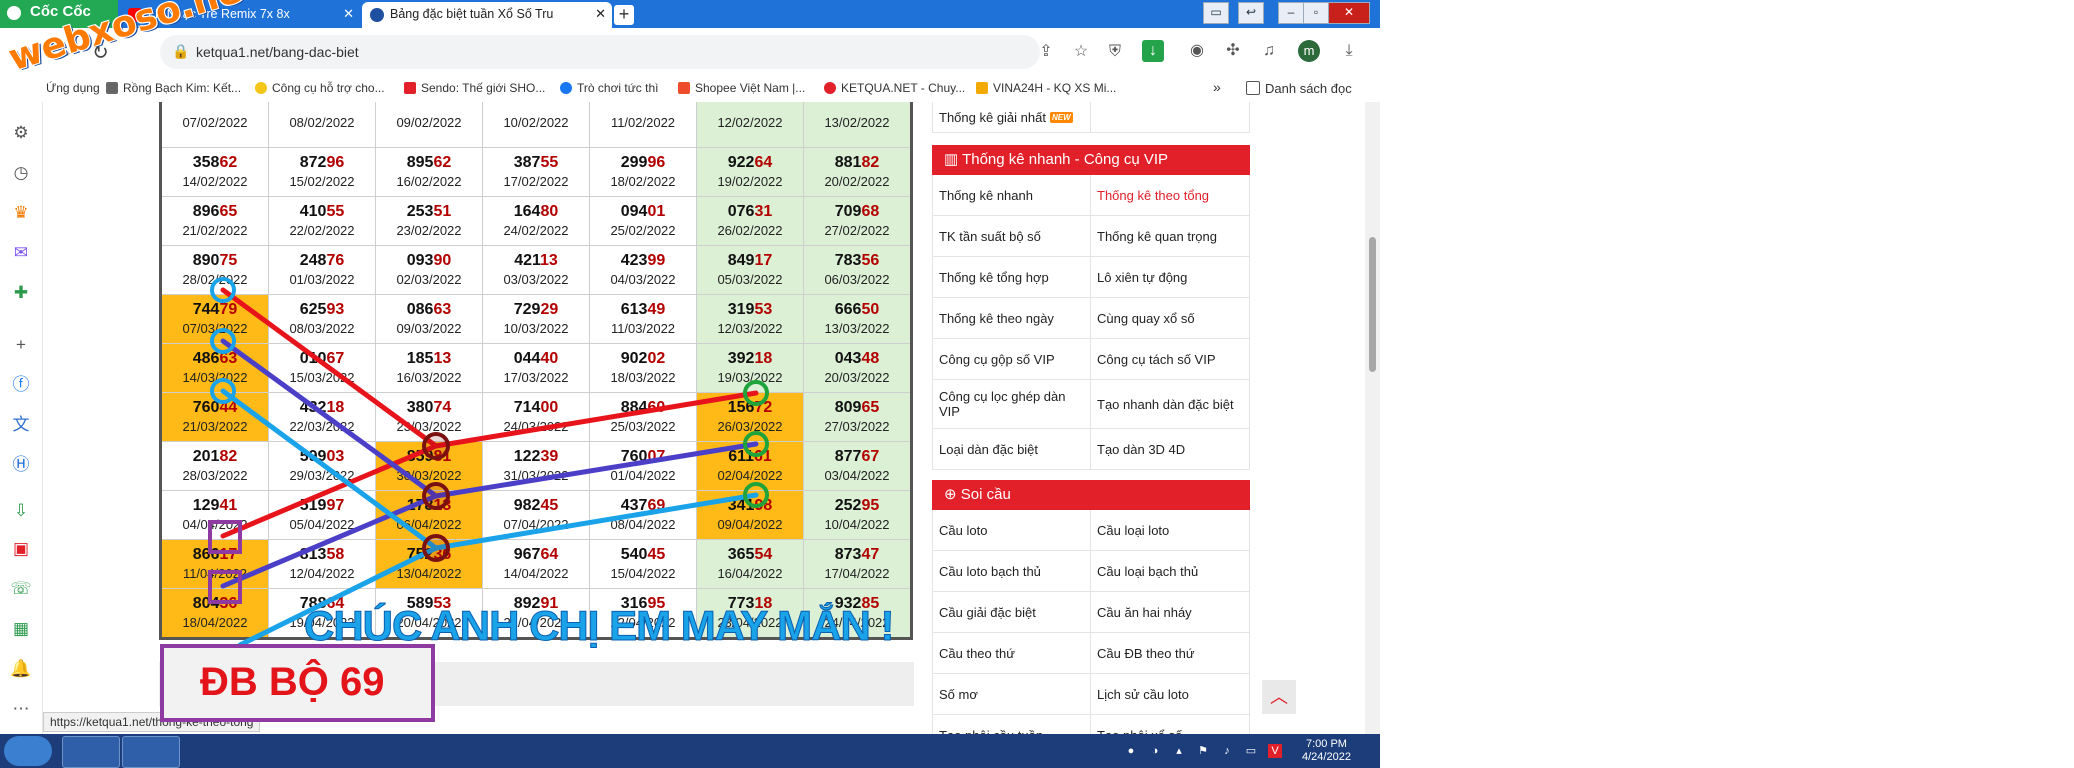 The image size is (2074, 768). What do you see at coordinates (429, 417) in the screenshot?
I see `result-cell: 38074 23/03/2022` at bounding box center [429, 417].